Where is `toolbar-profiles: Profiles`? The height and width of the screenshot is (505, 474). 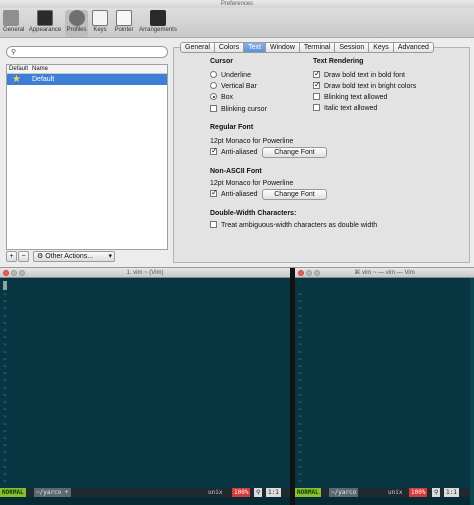
toolbar-profiles: Profiles is located at coordinates (76, 23).